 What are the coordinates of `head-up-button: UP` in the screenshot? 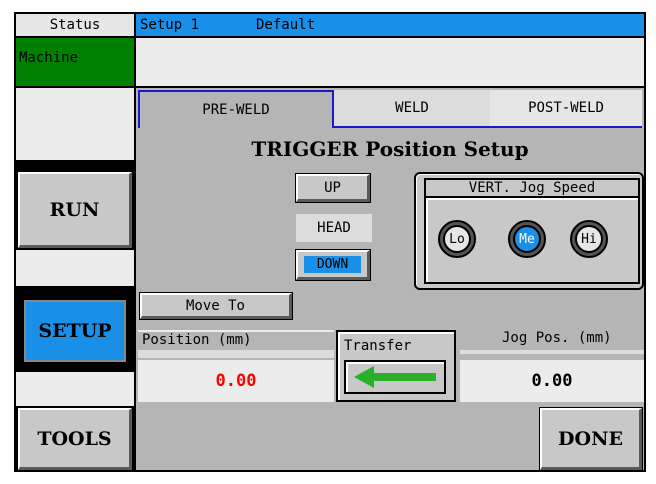 It's located at (333, 188).